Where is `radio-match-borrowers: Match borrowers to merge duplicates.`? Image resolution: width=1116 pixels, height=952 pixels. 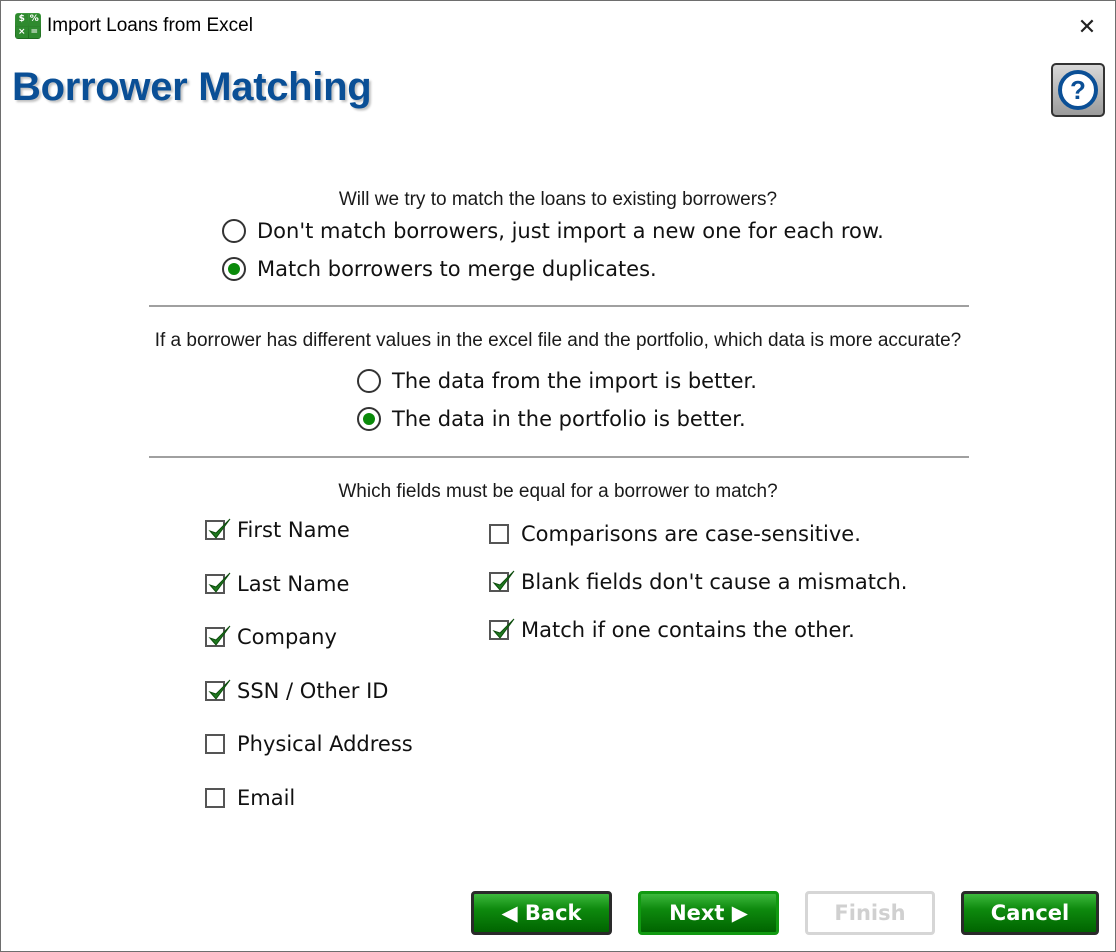 radio-match-borrowers: Match borrowers to merge duplicates. is located at coordinates (439, 269).